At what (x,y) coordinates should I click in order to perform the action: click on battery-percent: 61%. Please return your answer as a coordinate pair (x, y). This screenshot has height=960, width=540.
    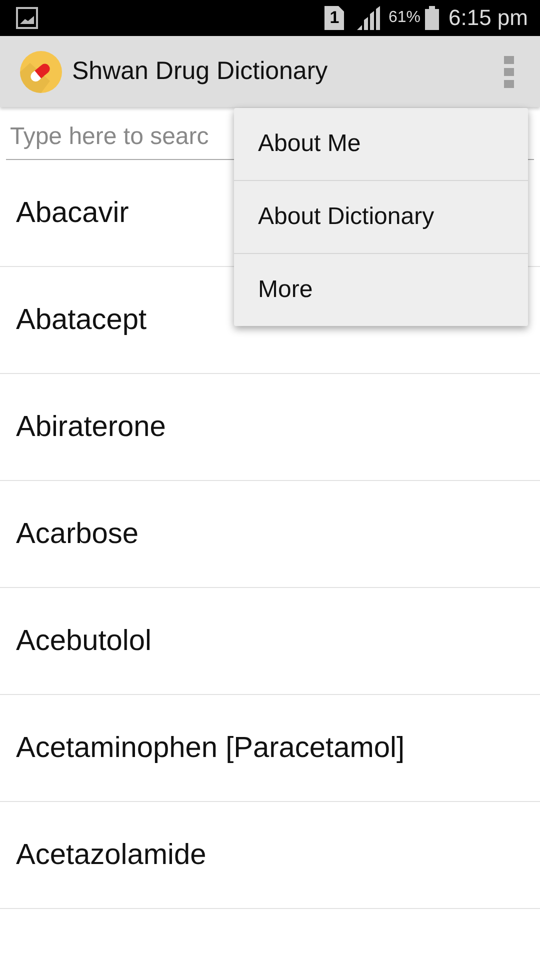
    Looking at the image, I should click on (404, 18).